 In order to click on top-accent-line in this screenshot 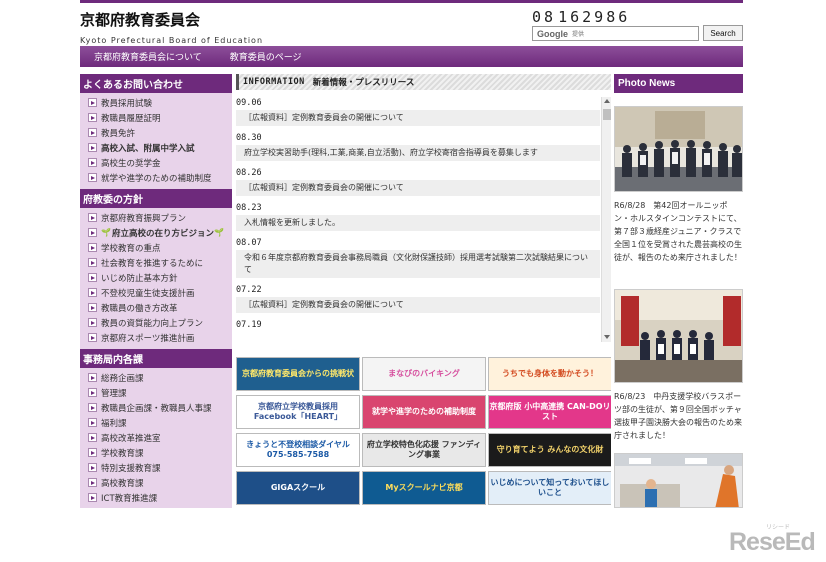, I will do `click(411, 1)`.